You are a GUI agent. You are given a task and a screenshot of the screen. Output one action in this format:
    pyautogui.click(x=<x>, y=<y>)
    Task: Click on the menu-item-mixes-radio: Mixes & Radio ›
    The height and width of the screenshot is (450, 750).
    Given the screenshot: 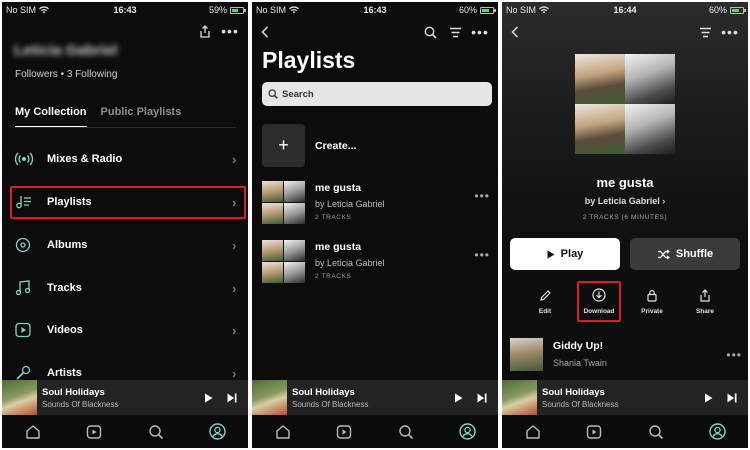 What is the action you would take?
    pyautogui.click(x=128, y=159)
    